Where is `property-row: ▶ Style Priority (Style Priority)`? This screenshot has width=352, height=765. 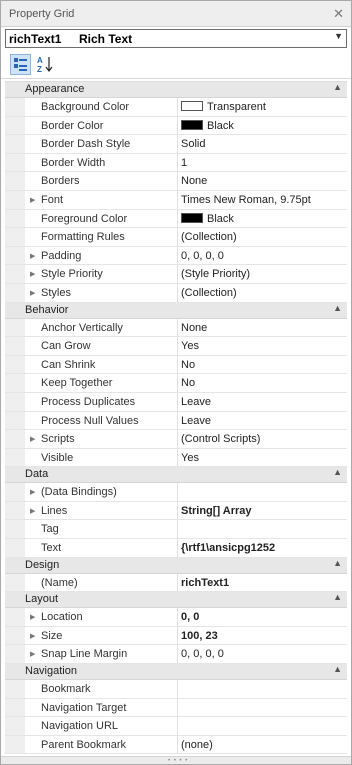
property-row: ▶ Style Priority (Style Priority) is located at coordinates (176, 274).